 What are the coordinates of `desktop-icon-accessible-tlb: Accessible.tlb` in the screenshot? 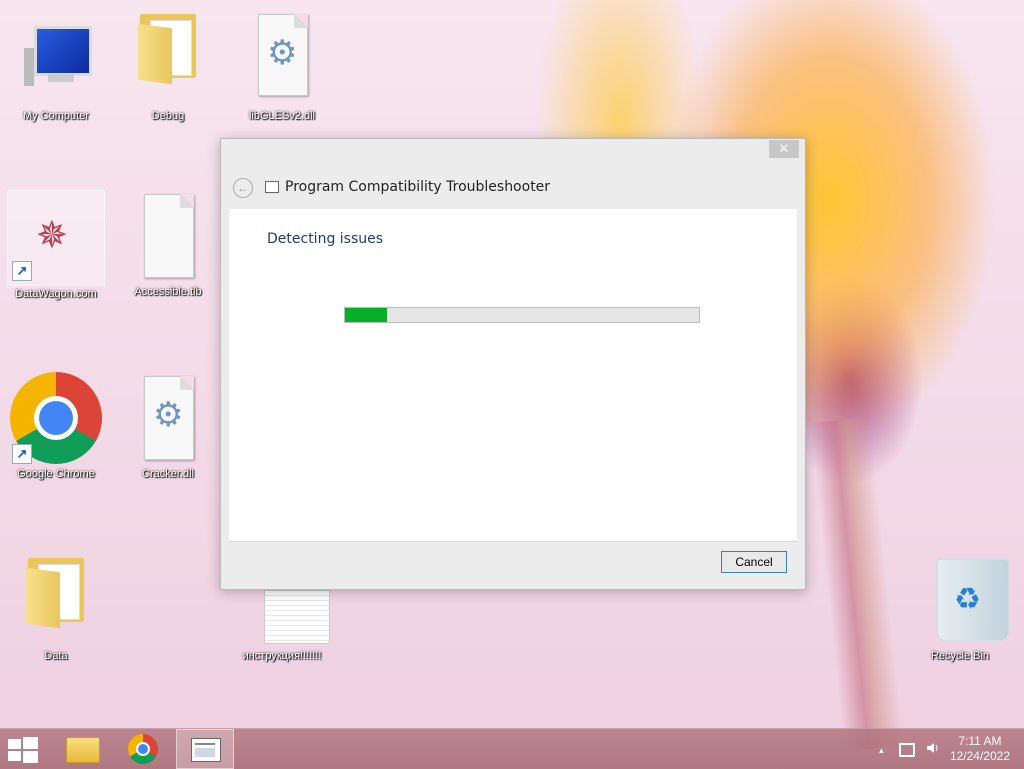 It's located at (168, 244).